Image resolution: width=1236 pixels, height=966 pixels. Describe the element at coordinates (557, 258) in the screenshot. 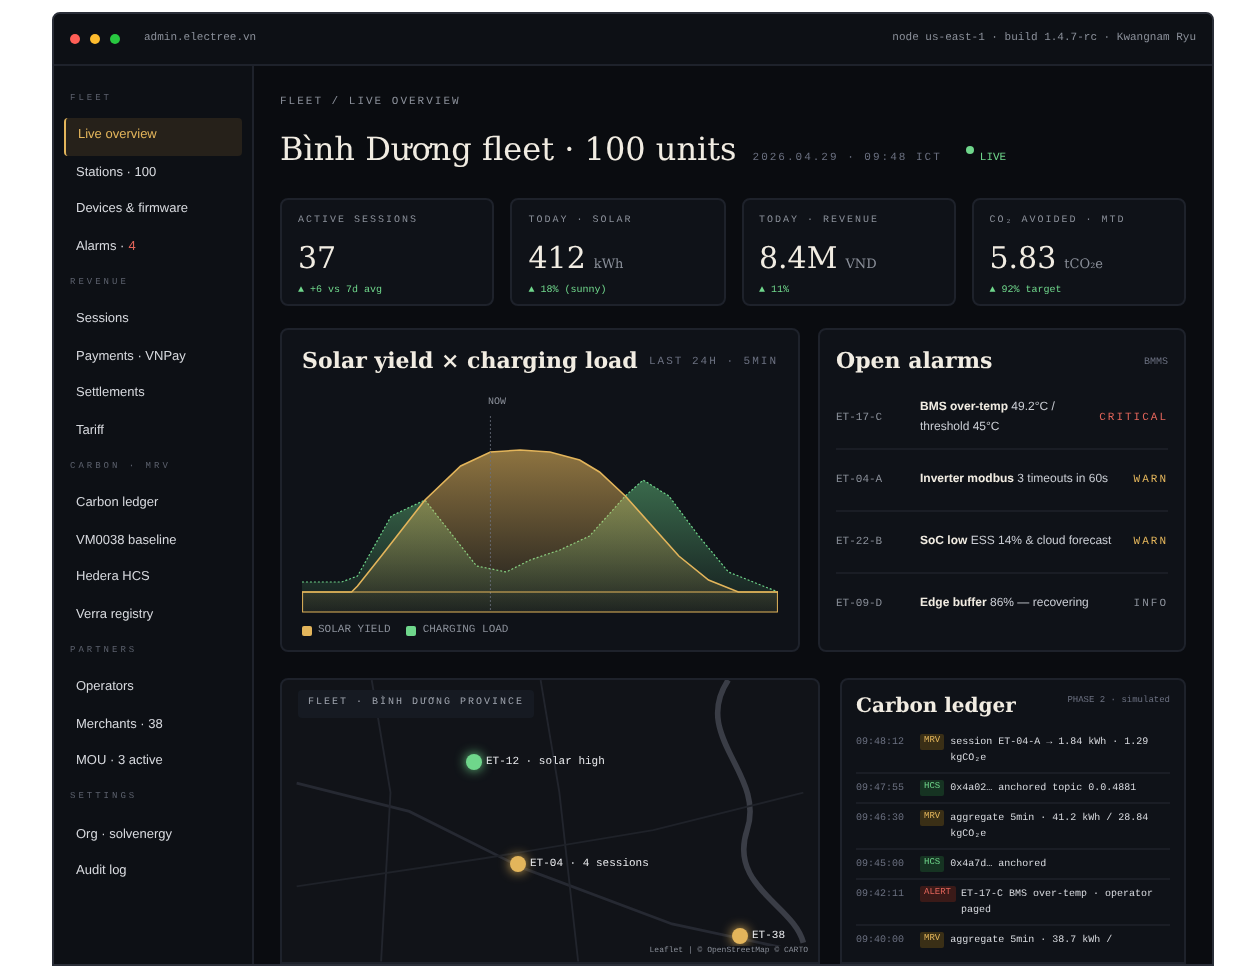

I see `stat-value: 412` at that location.